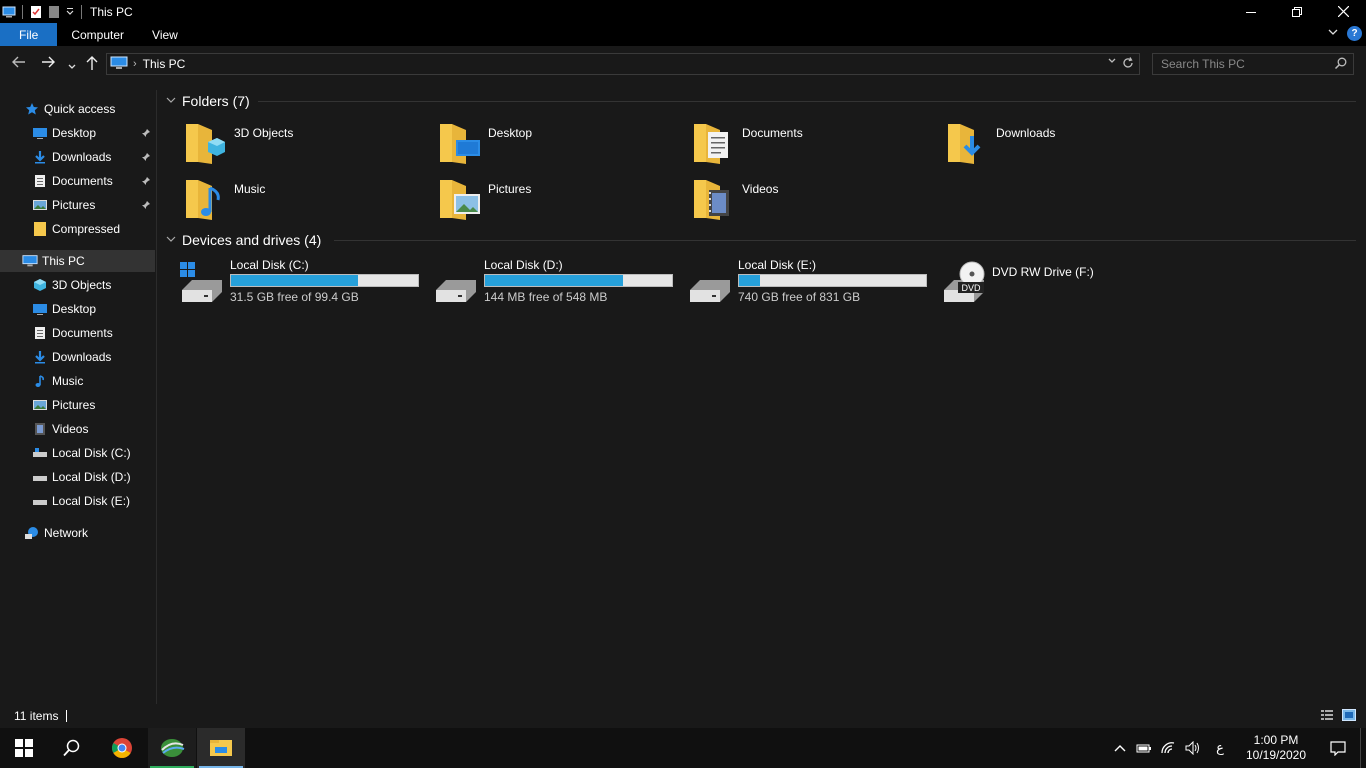 This screenshot has height=768, width=1366. I want to click on folder-tile-desktop: Desktop, so click(563, 146).